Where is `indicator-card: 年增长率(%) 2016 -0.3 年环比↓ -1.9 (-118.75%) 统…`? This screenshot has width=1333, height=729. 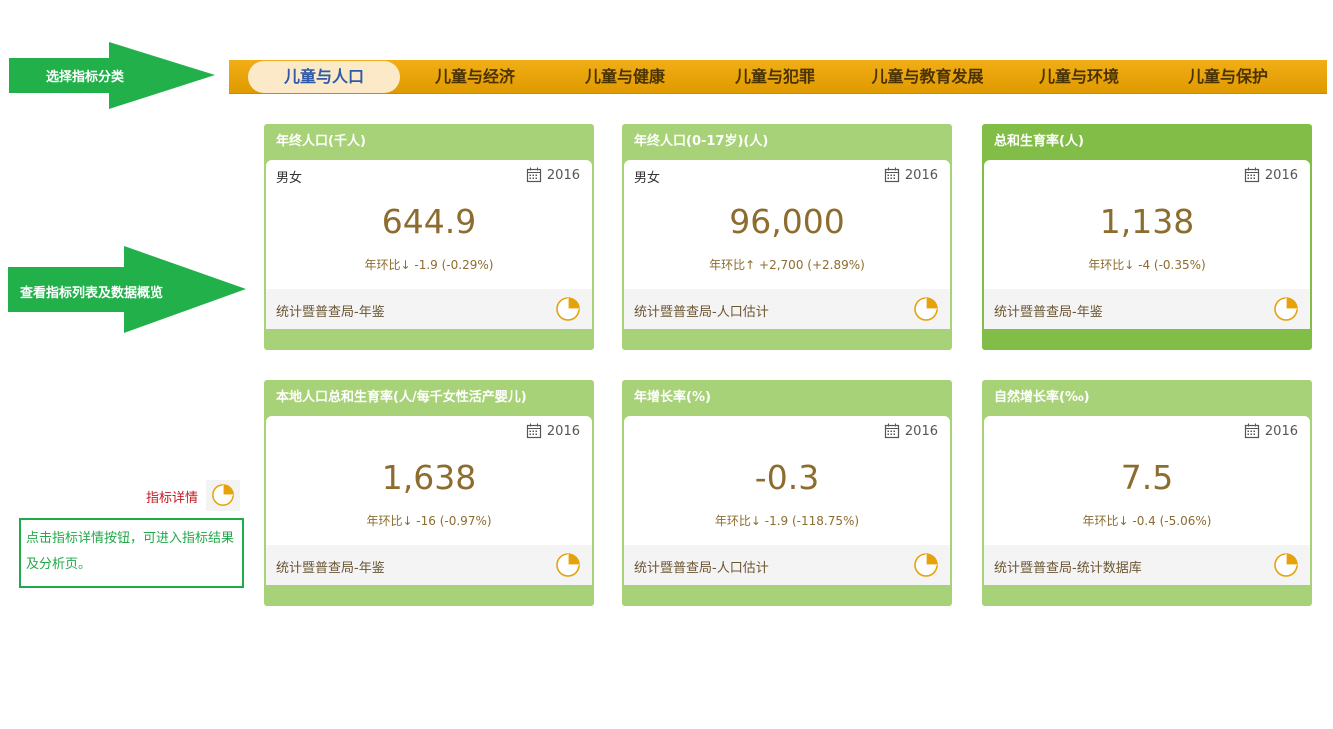
indicator-card: 年增长率(%) 2016 -0.3 年环比↓ -1.9 (-118.75%) 统… is located at coordinates (787, 493).